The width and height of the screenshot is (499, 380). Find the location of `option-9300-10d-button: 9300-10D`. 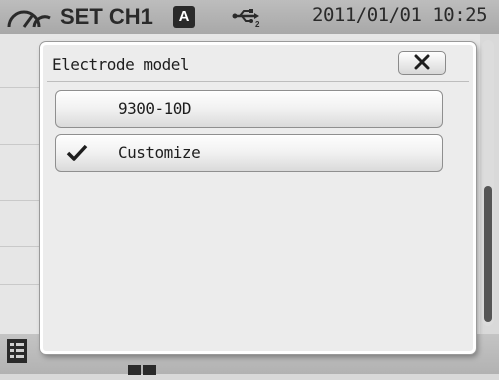

option-9300-10d-button: 9300-10D is located at coordinates (249, 109).